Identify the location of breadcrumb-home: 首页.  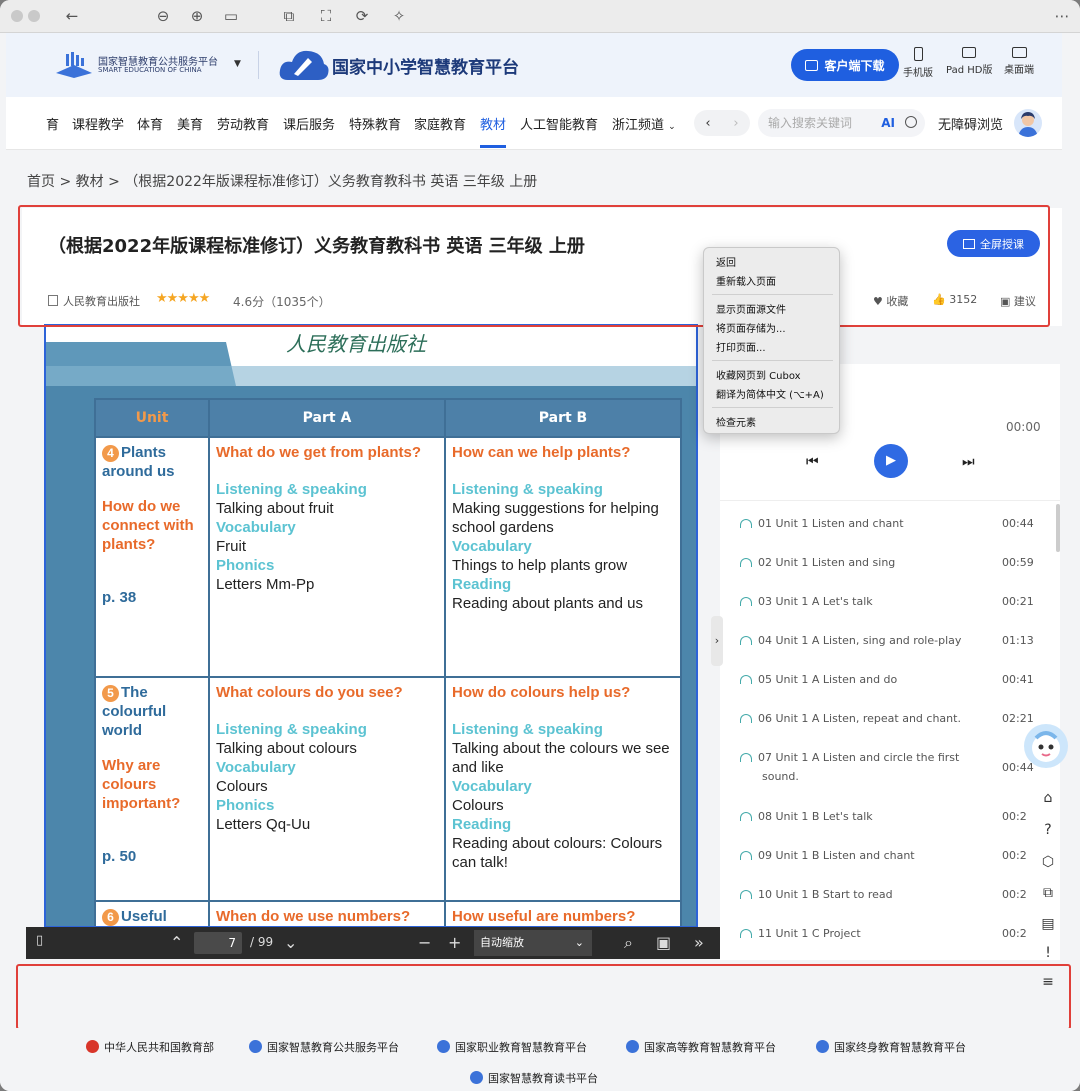
(41, 182).